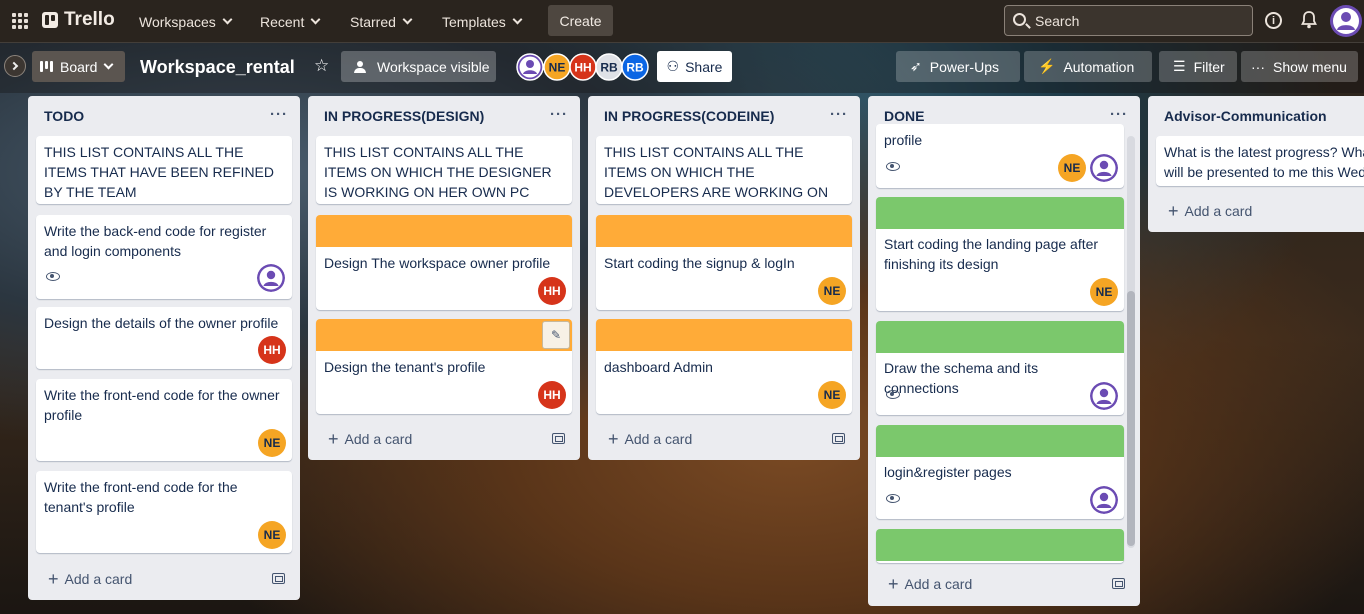  I want to click on card: Start coding the signup & logIn NE, so click(724, 262).